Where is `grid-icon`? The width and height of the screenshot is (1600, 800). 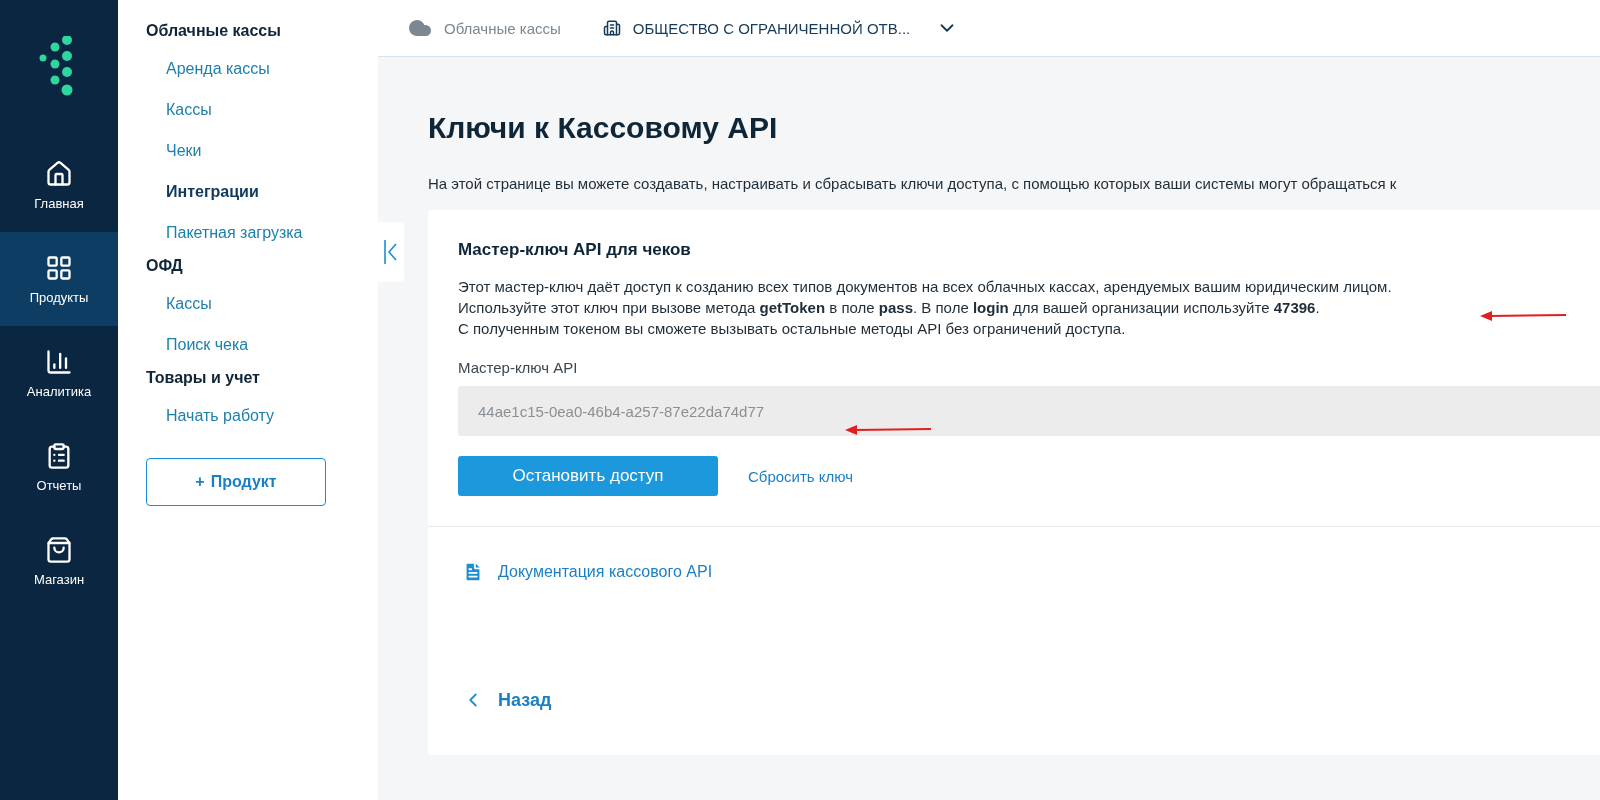 grid-icon is located at coordinates (59, 267).